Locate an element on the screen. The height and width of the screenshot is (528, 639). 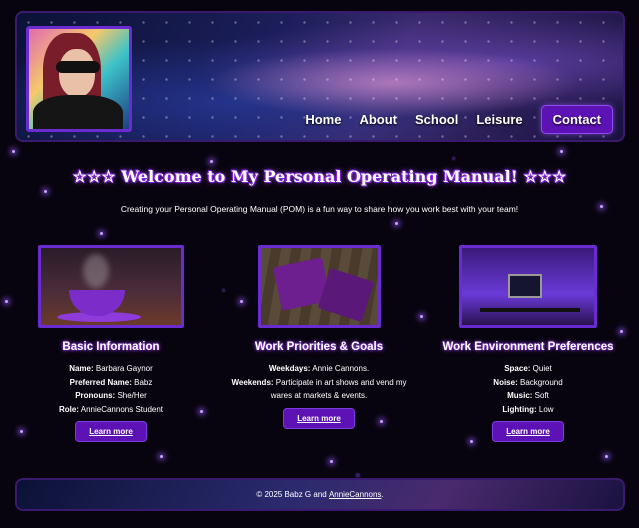
card-title: Basic Information is located at coordinates (111, 347).